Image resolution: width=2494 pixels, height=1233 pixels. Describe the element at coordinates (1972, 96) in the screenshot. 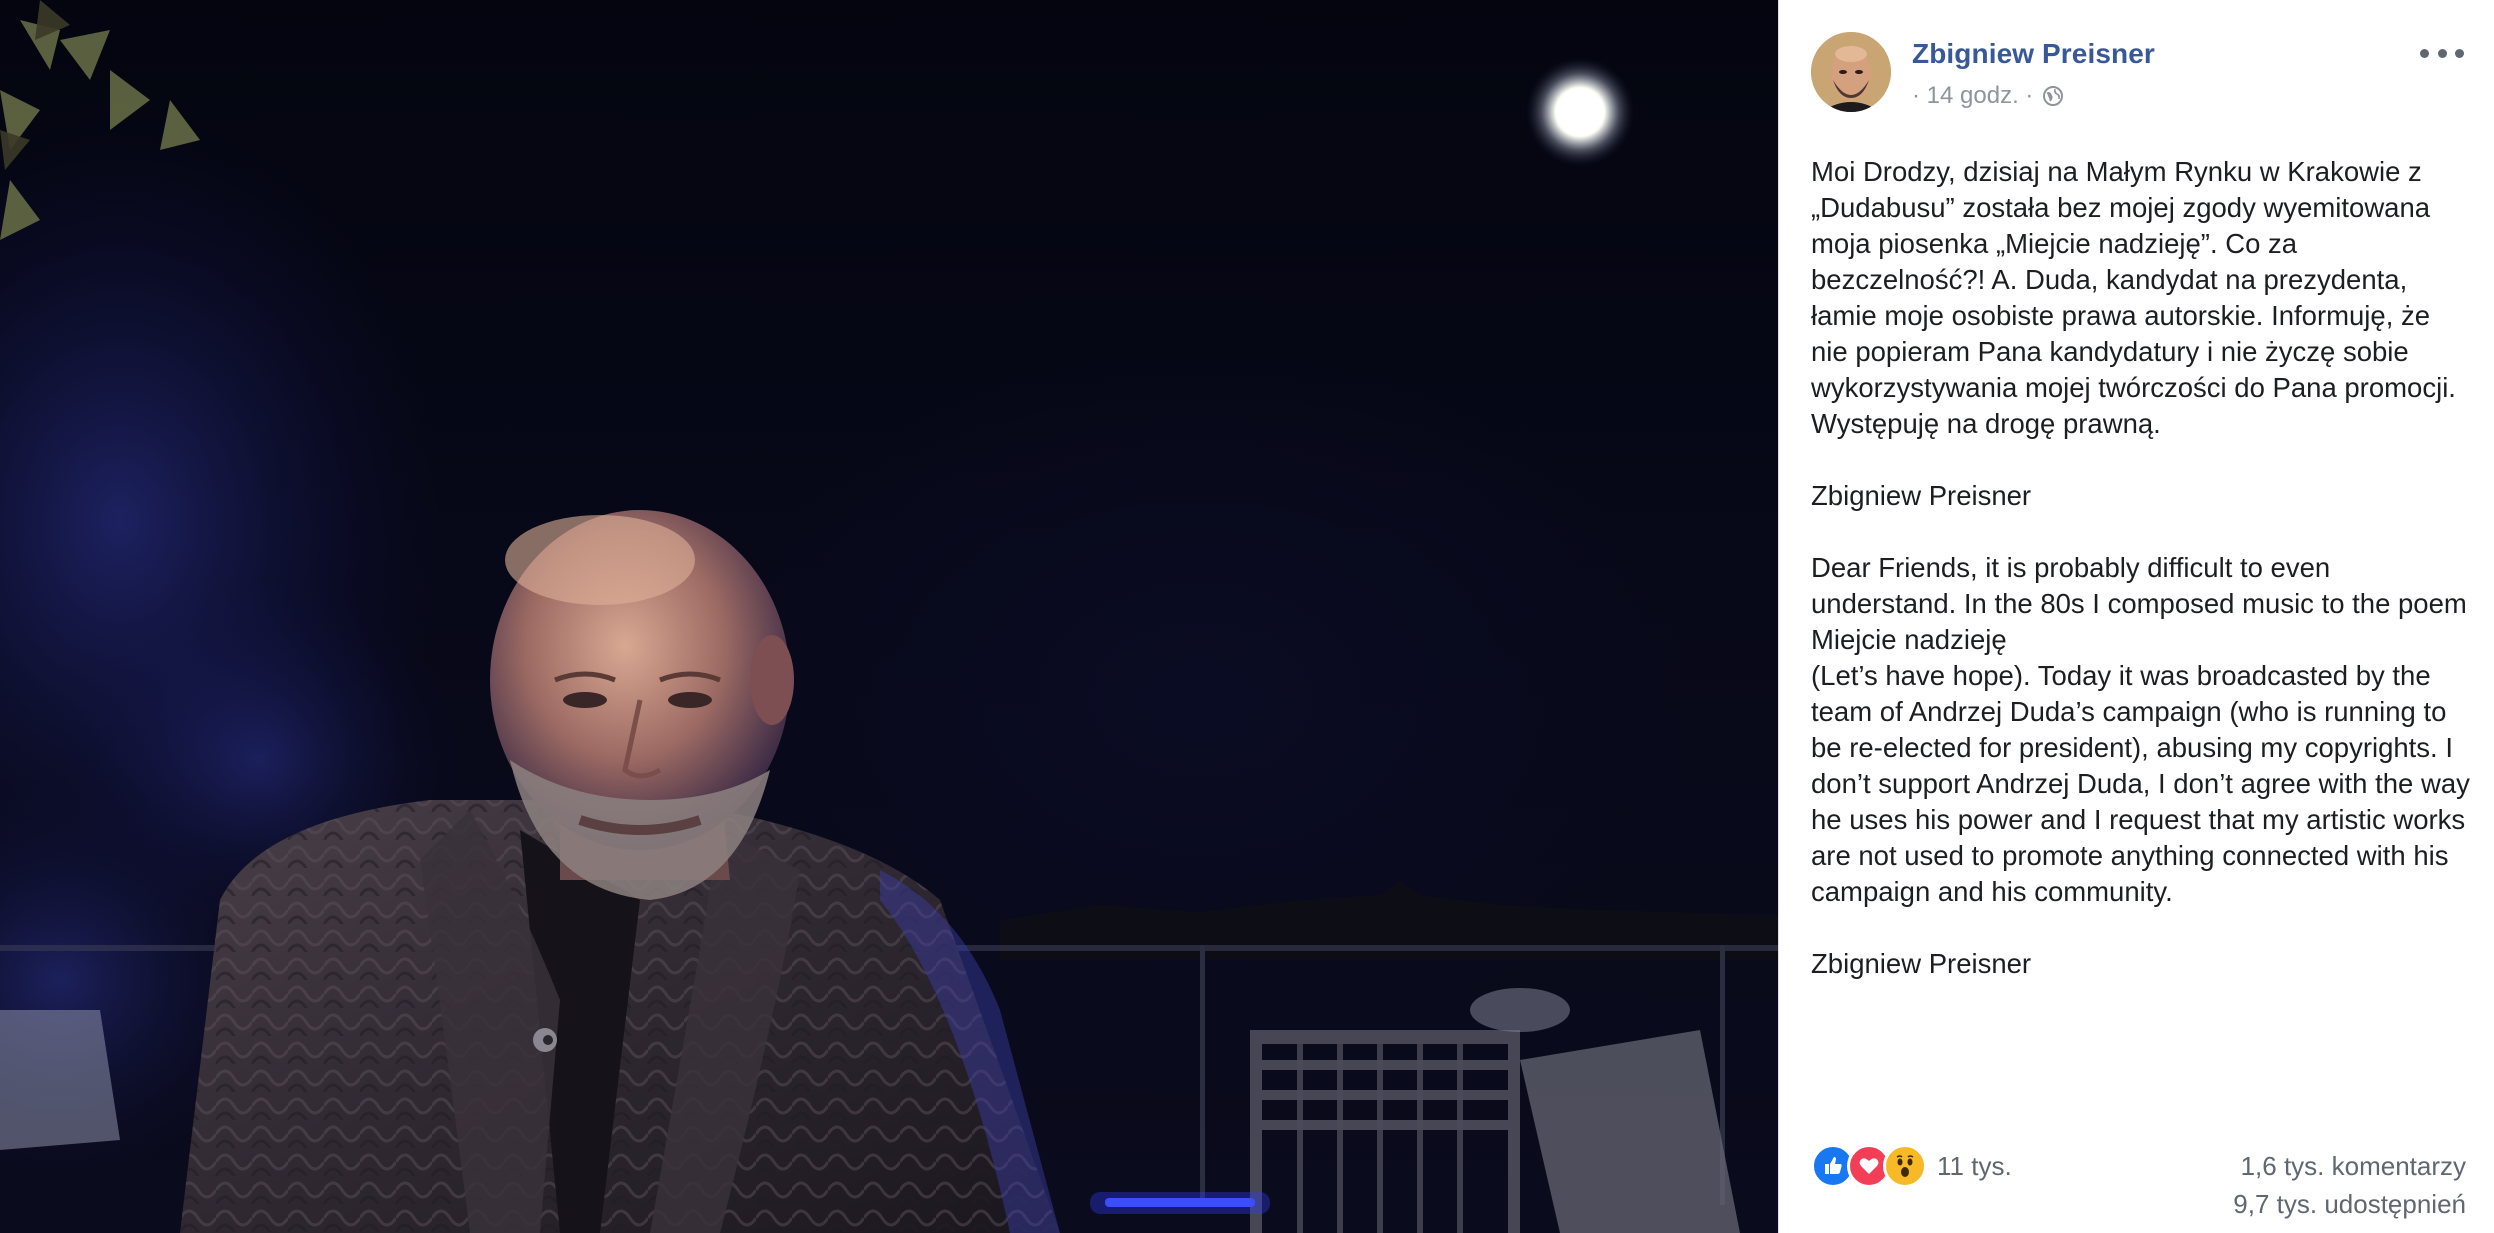

I see `post-timestamp: · 14 godz. ·` at that location.